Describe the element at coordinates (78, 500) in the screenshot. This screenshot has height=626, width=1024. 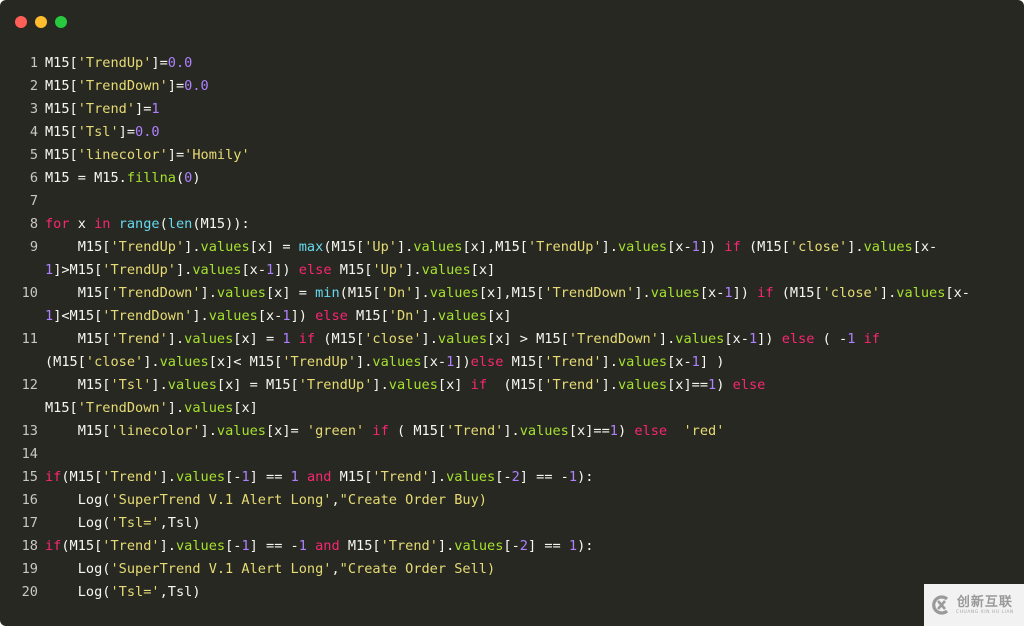
I see `code-token-plain: Log(` at that location.